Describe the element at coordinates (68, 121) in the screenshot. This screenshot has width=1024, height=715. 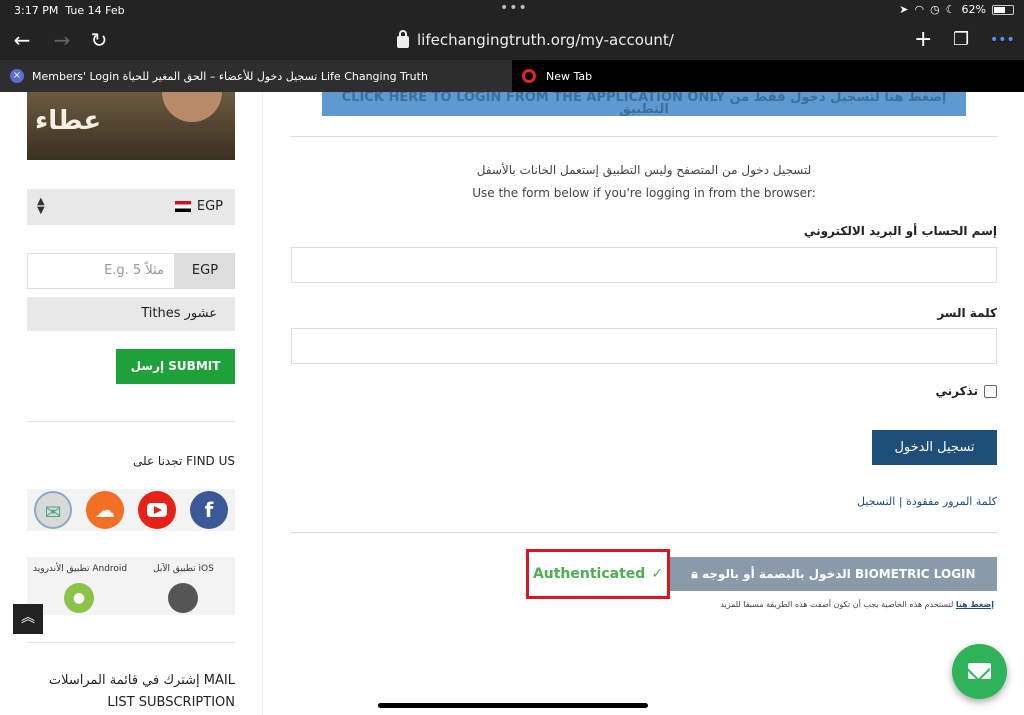
I see `banner-text: عطاء` at that location.